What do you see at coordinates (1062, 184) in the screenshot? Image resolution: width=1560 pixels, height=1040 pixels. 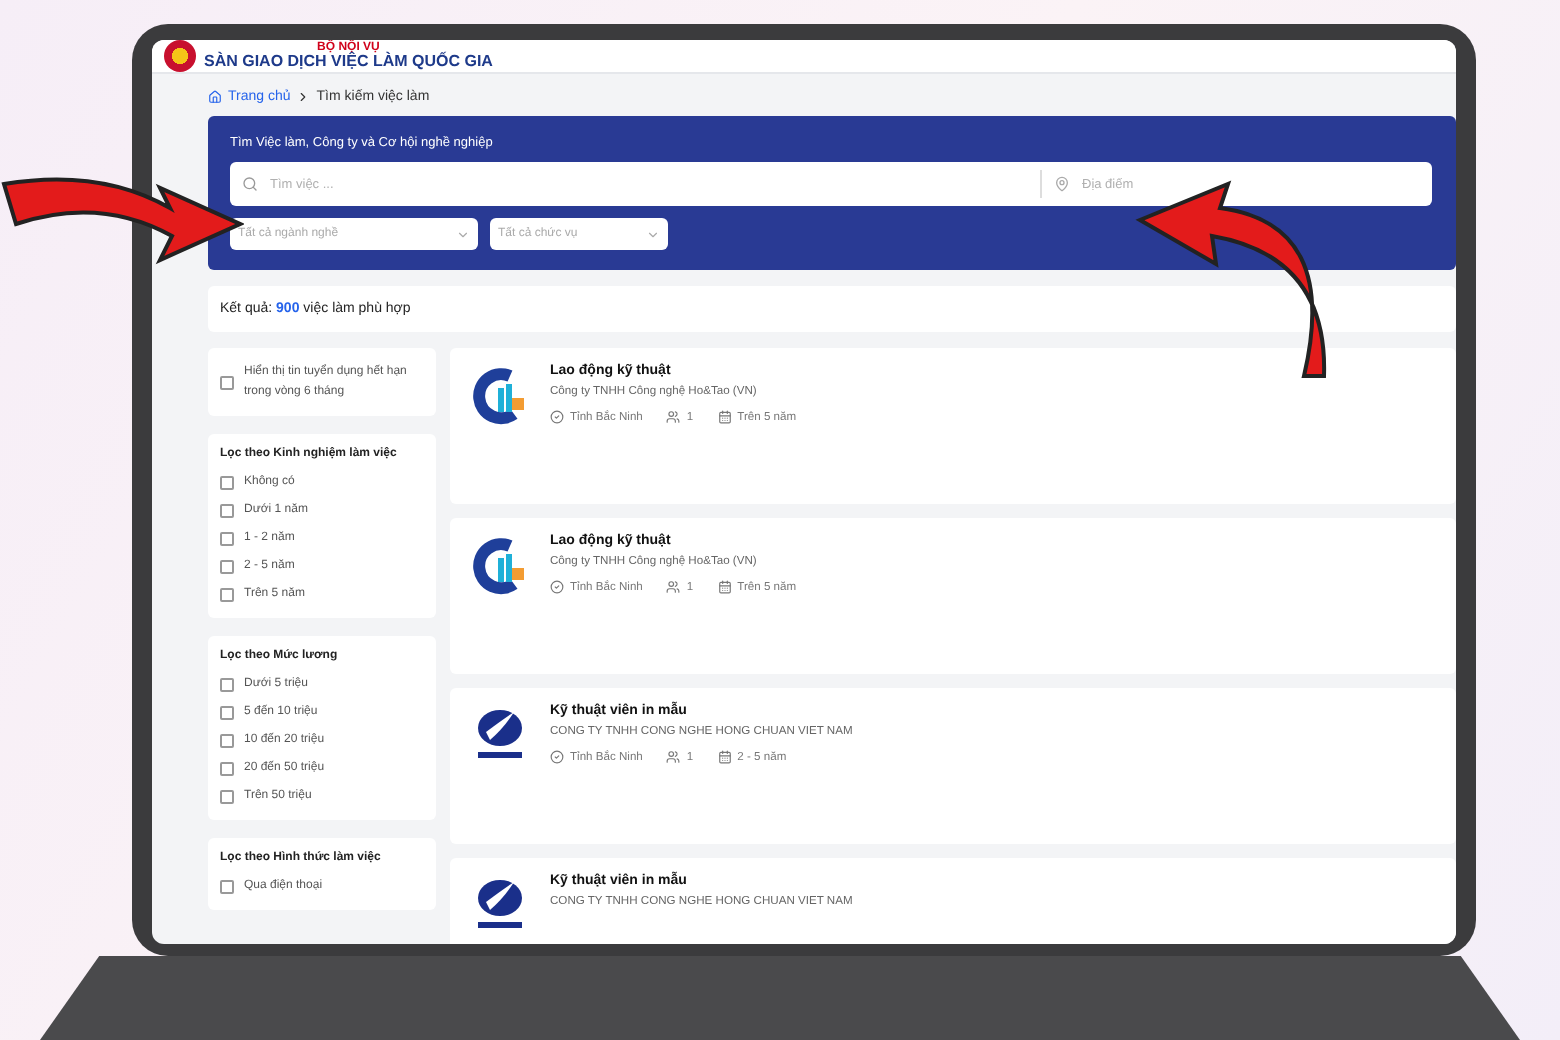 I see `location-pin-icon` at bounding box center [1062, 184].